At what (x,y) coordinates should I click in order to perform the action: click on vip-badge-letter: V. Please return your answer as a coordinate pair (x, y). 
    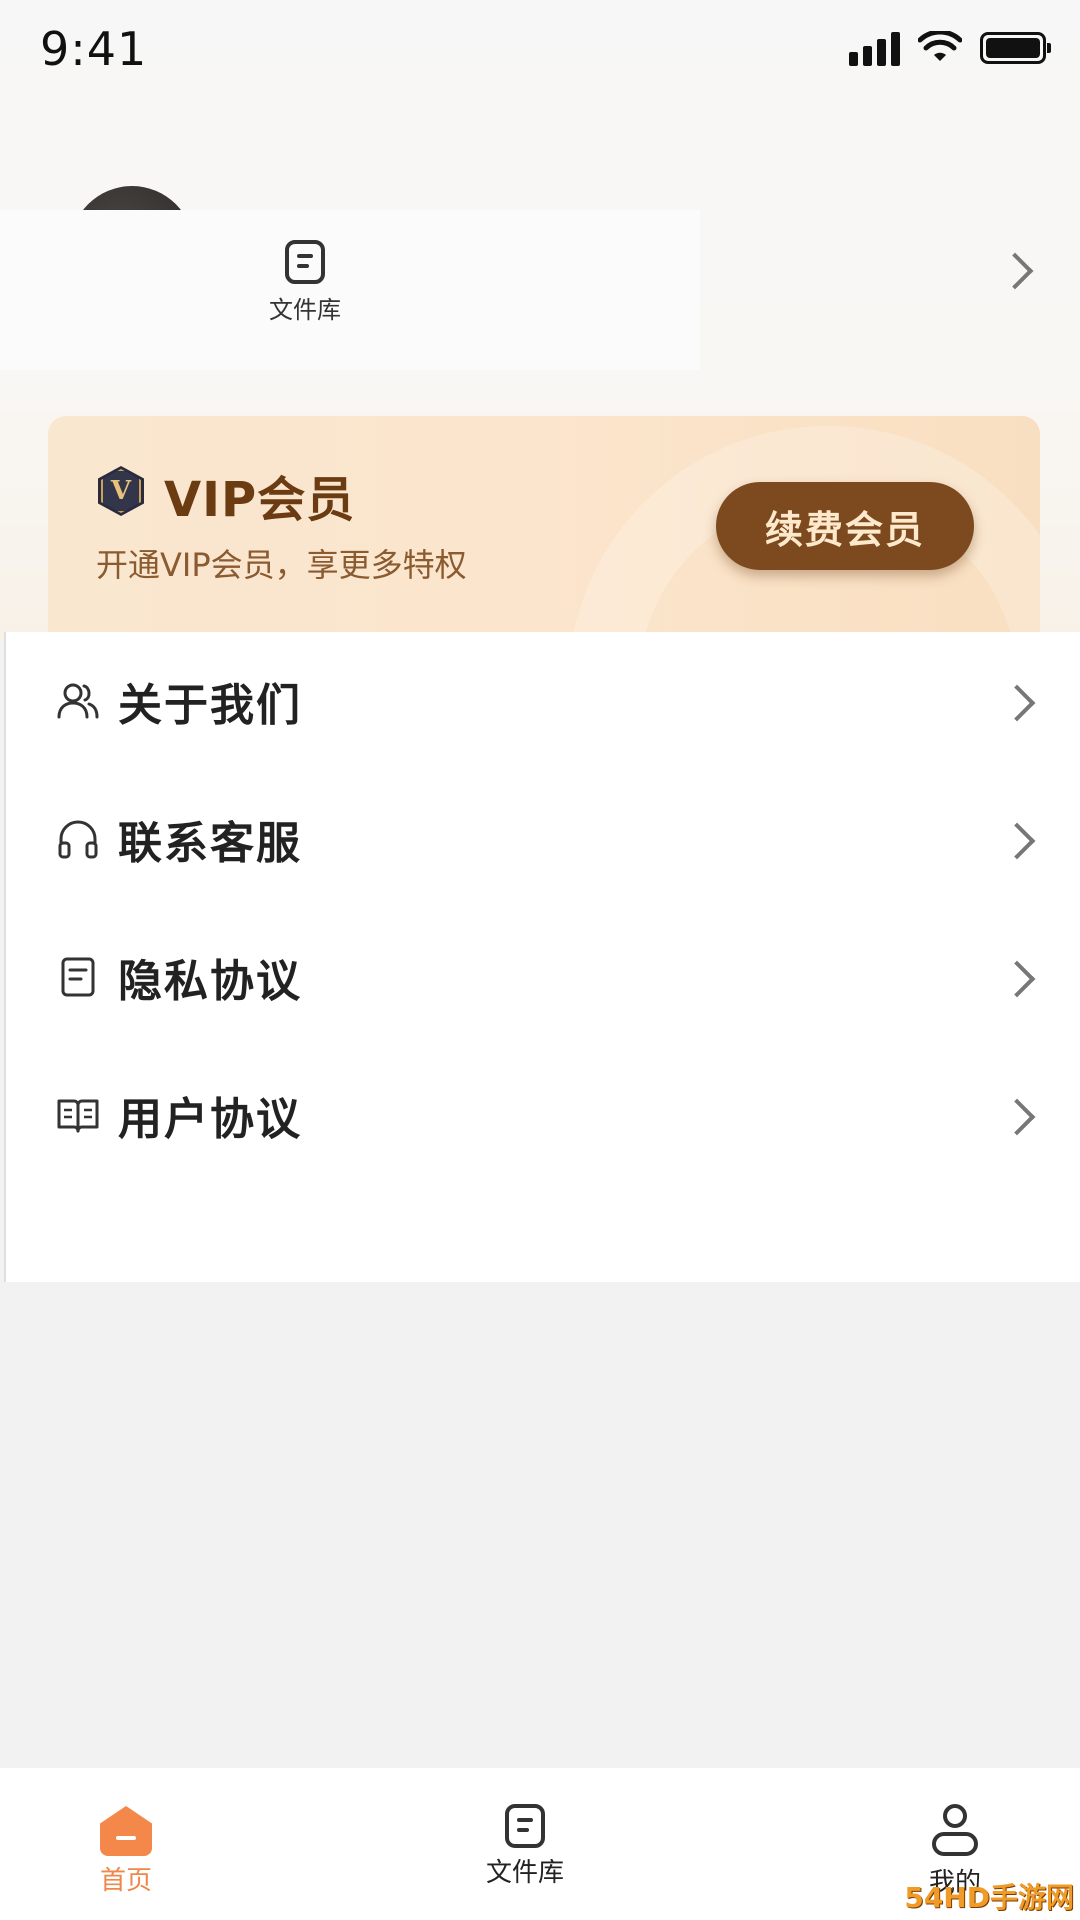
    Looking at the image, I should click on (121, 491).